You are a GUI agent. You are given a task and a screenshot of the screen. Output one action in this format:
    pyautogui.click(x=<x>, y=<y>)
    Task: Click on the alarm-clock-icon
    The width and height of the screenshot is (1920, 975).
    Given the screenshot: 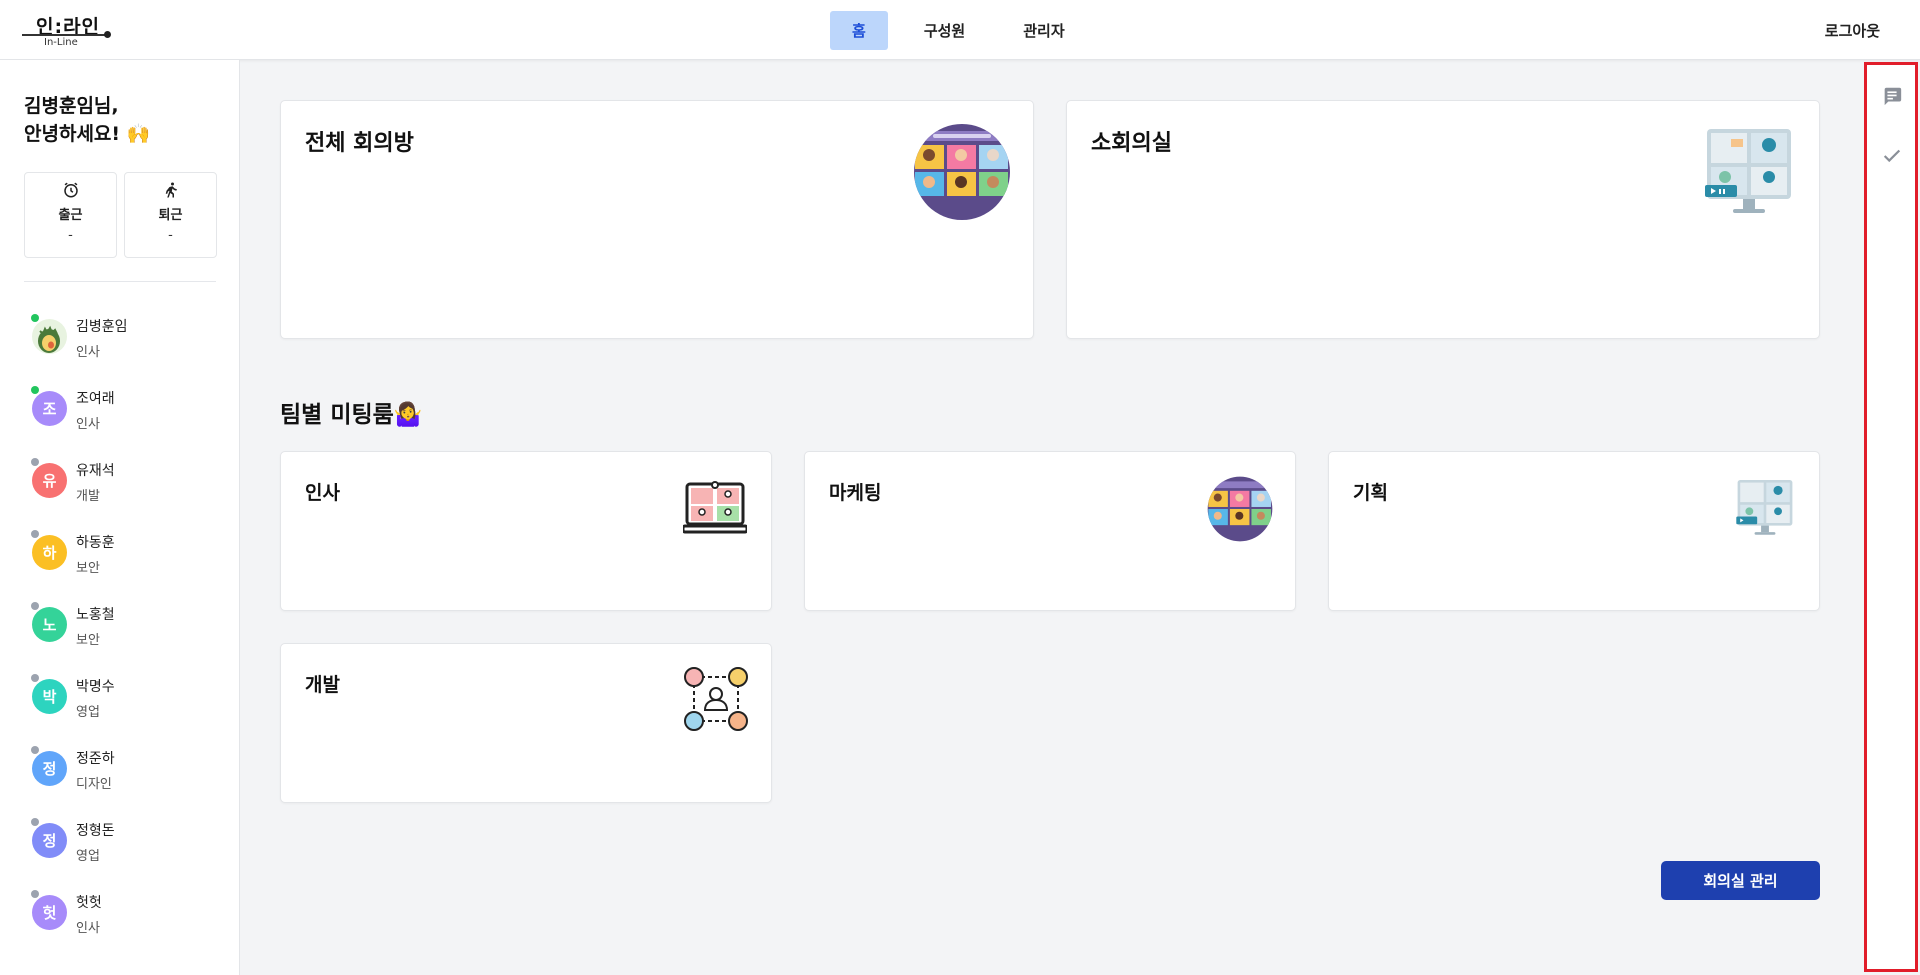 What is the action you would take?
    pyautogui.click(x=70, y=191)
    